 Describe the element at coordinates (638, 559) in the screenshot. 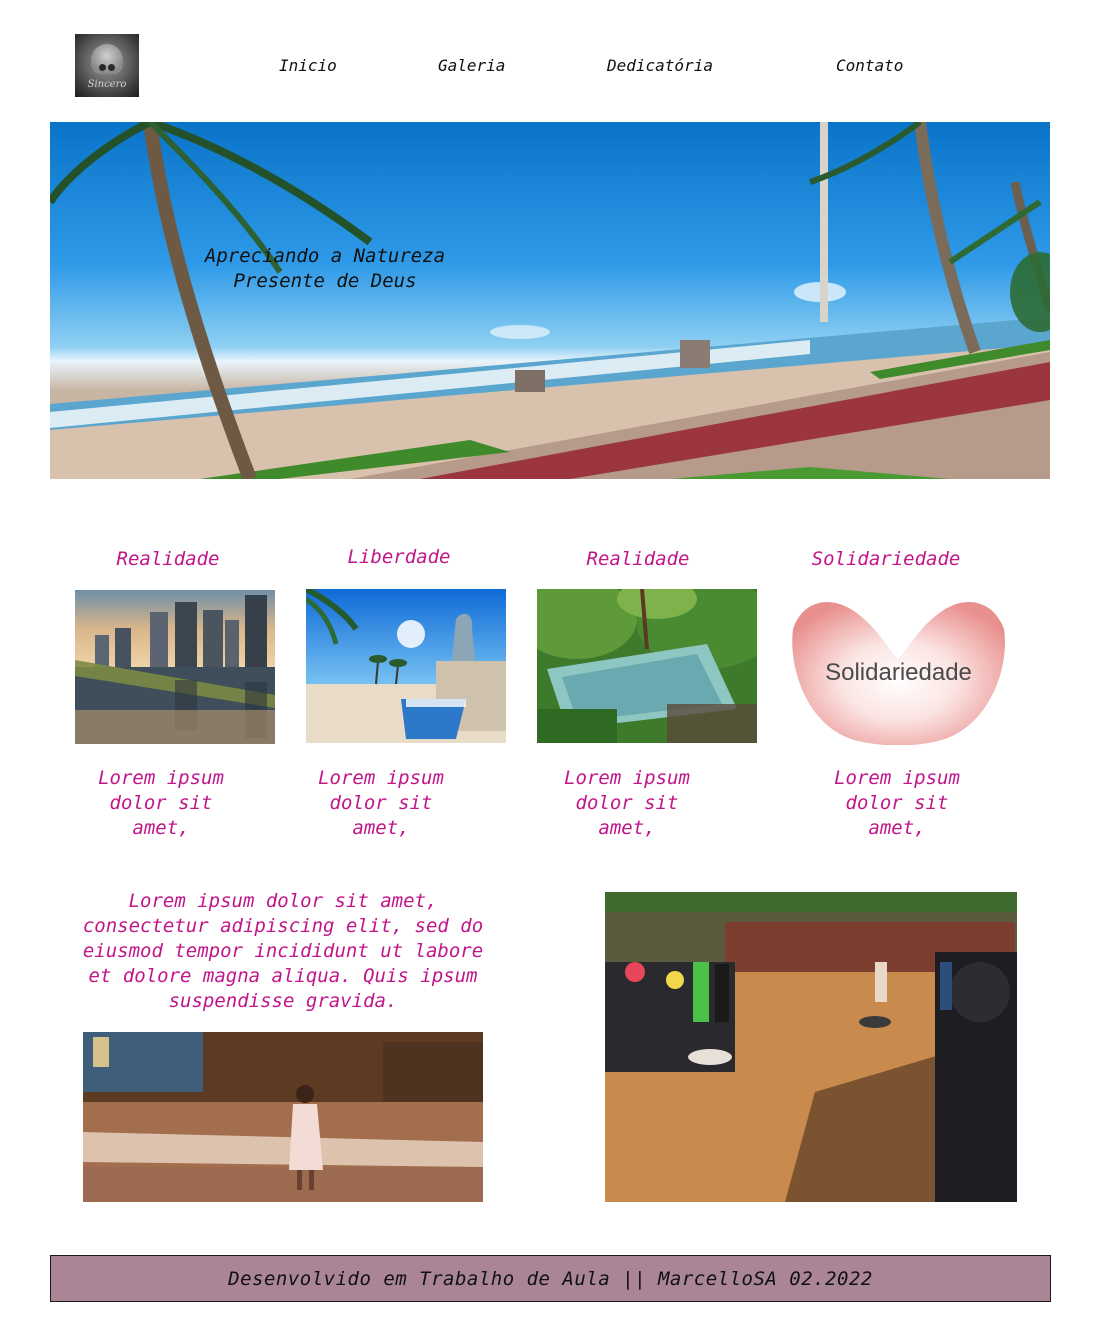

I see `card-title-realidade-2: Realidade` at that location.